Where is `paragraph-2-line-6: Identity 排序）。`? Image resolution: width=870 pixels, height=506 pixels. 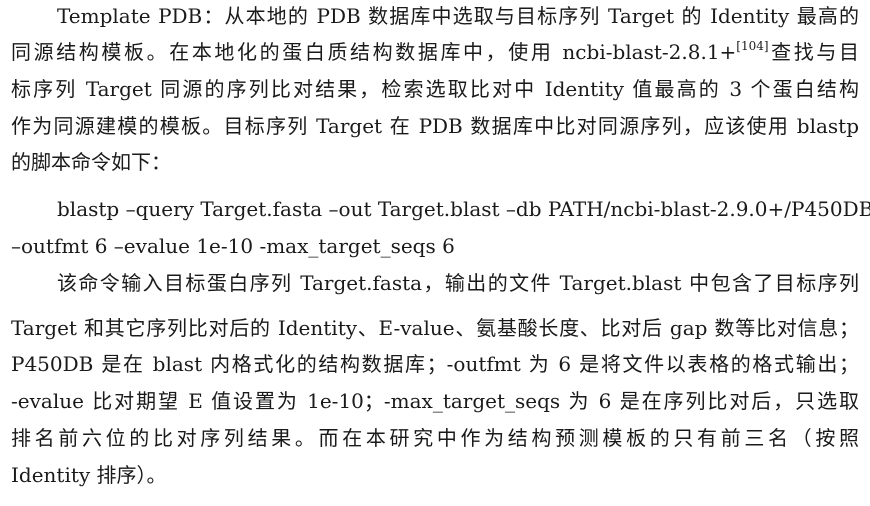
paragraph-2-line-6: Identity 排序）。 is located at coordinates (89, 475).